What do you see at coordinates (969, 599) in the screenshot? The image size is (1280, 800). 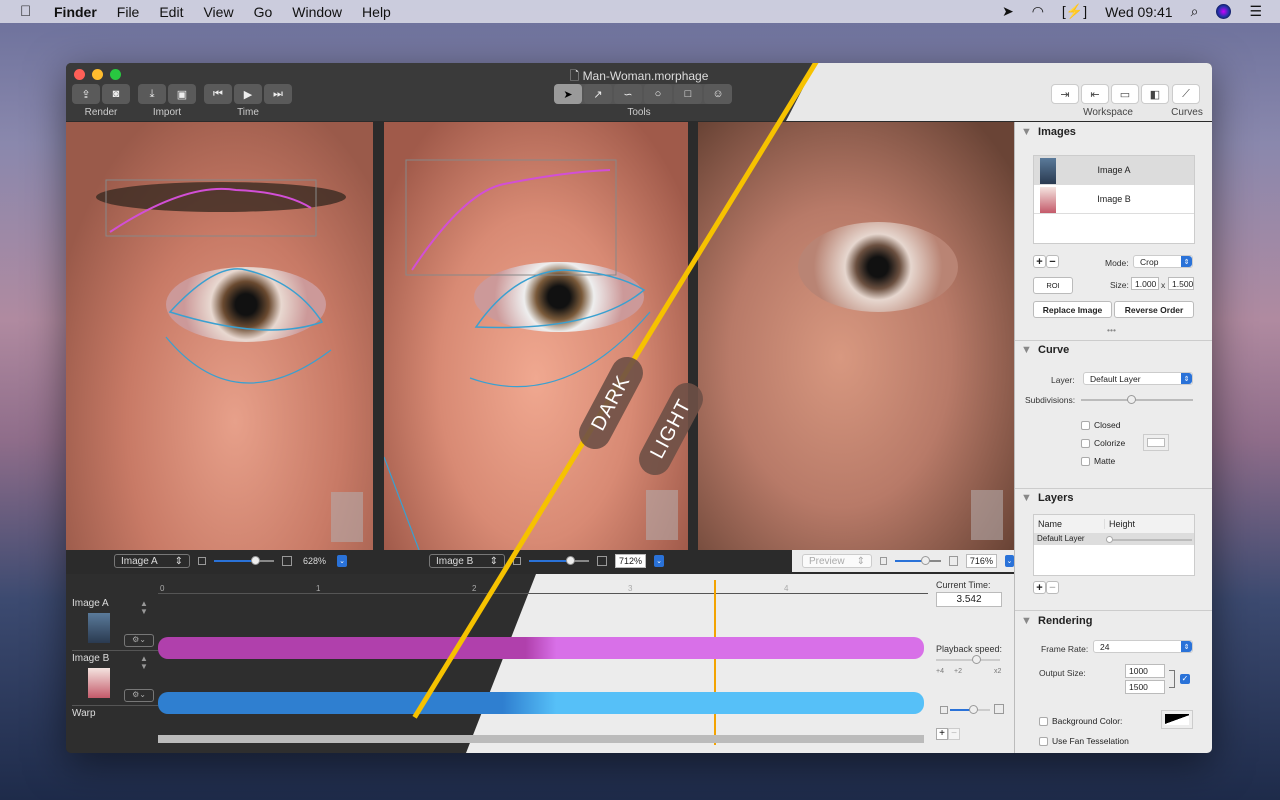 I see `current-time-field: 3.542` at bounding box center [969, 599].